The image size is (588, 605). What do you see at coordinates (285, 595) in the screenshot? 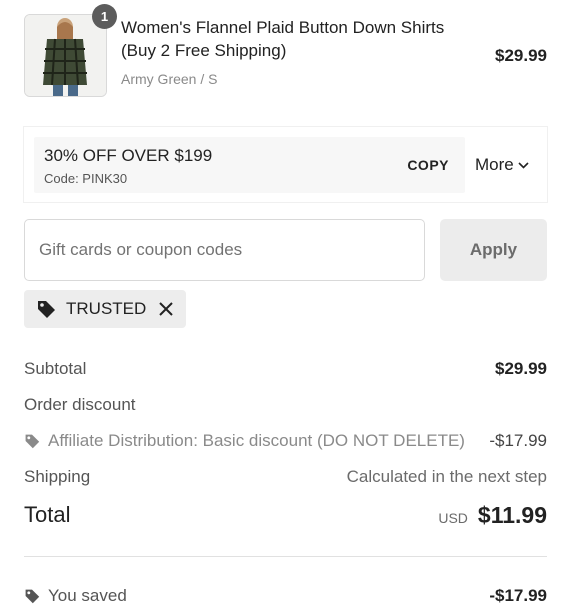
I see `savings-row: You saved -$17.99` at bounding box center [285, 595].